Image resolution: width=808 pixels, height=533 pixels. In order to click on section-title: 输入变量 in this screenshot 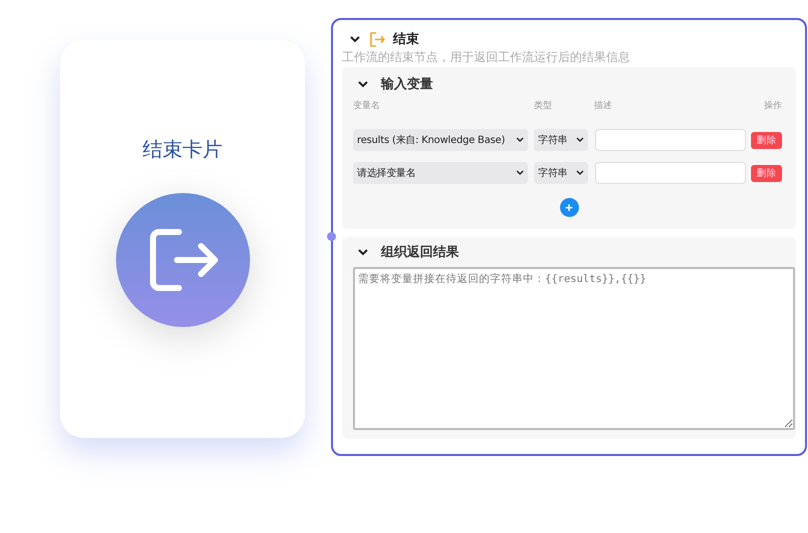, I will do `click(407, 84)`.